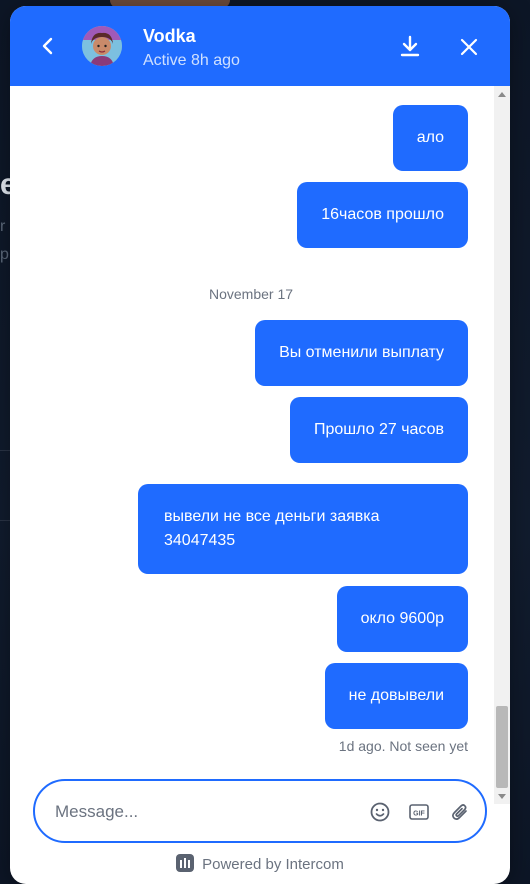  Describe the element at coordinates (102, 46) in the screenshot. I see `avatar` at that location.